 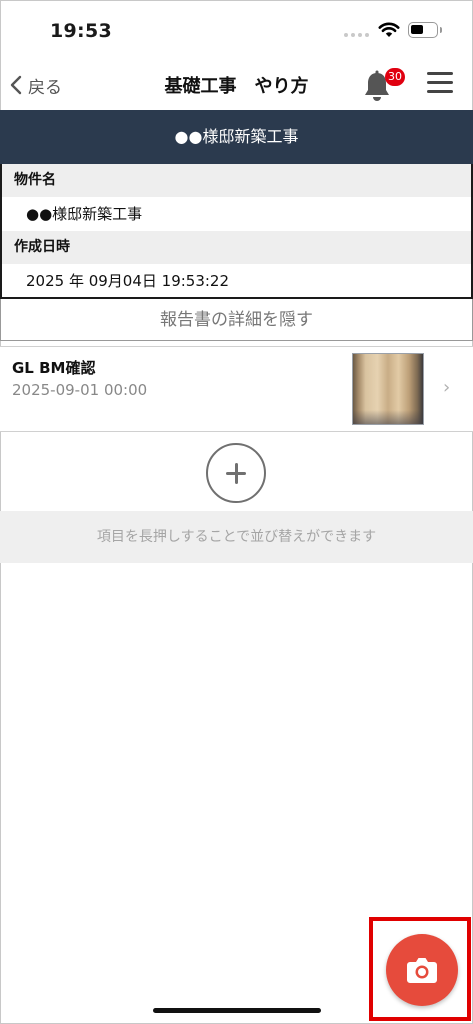 What do you see at coordinates (236, 180) in the screenshot?
I see `property-label: 物件名` at bounding box center [236, 180].